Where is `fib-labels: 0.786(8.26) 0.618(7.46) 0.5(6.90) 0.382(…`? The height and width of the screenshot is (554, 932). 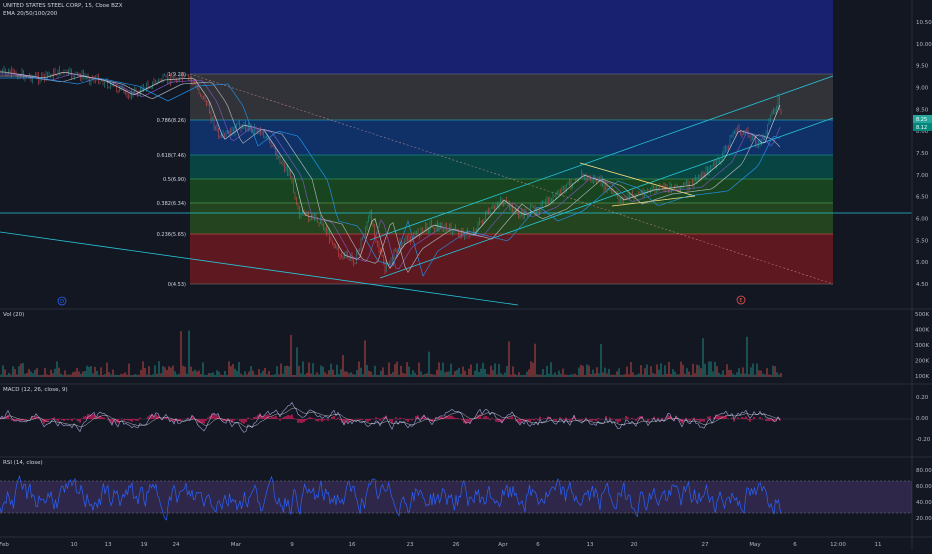
fib-labels: 0.786(8.26) 0.618(7.46) 0.5(6.90) 0.382(… is located at coordinates (171, 180).